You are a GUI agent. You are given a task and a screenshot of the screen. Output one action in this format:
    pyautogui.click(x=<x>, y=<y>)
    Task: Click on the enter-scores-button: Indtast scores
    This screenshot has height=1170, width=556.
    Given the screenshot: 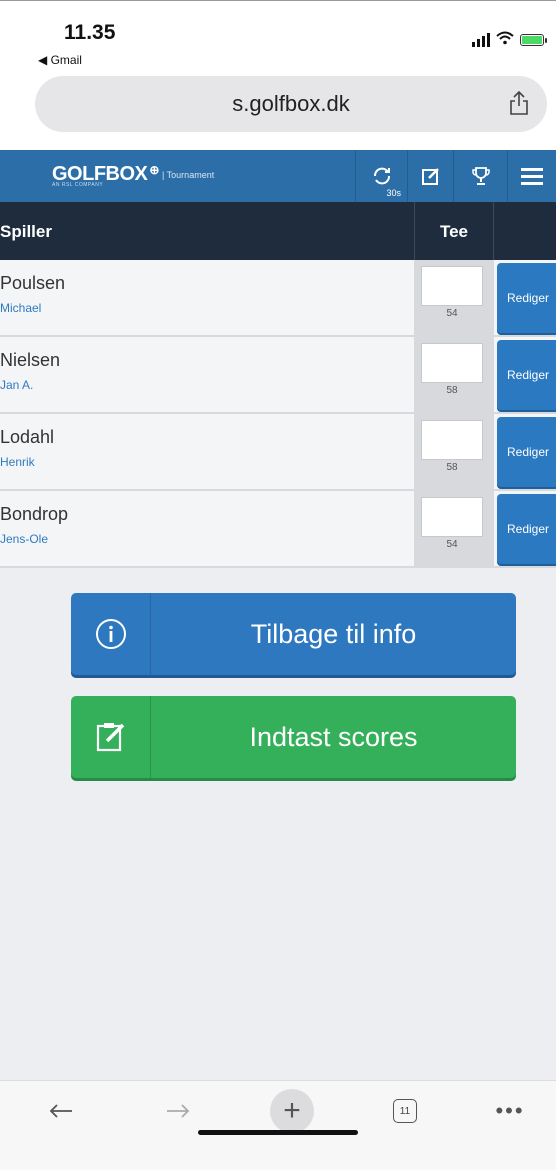 What is the action you would take?
    pyautogui.click(x=293, y=737)
    